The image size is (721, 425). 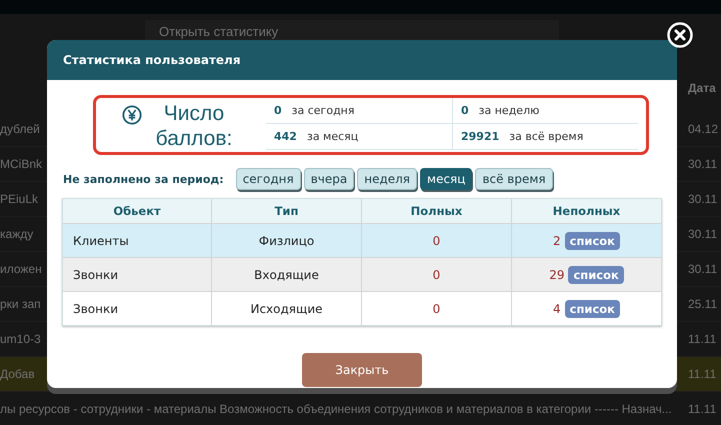 I want to click on points-value: 29921, so click(x=480, y=136).